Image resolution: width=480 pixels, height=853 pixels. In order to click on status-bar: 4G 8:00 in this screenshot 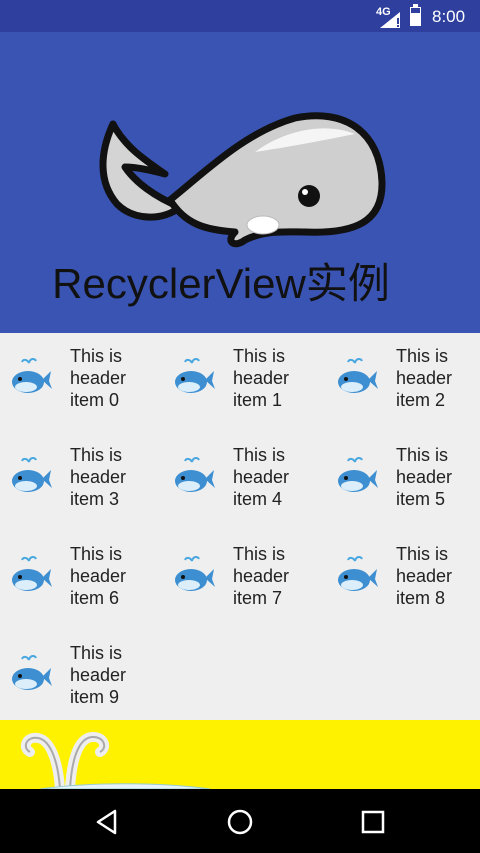, I will do `click(240, 16)`.